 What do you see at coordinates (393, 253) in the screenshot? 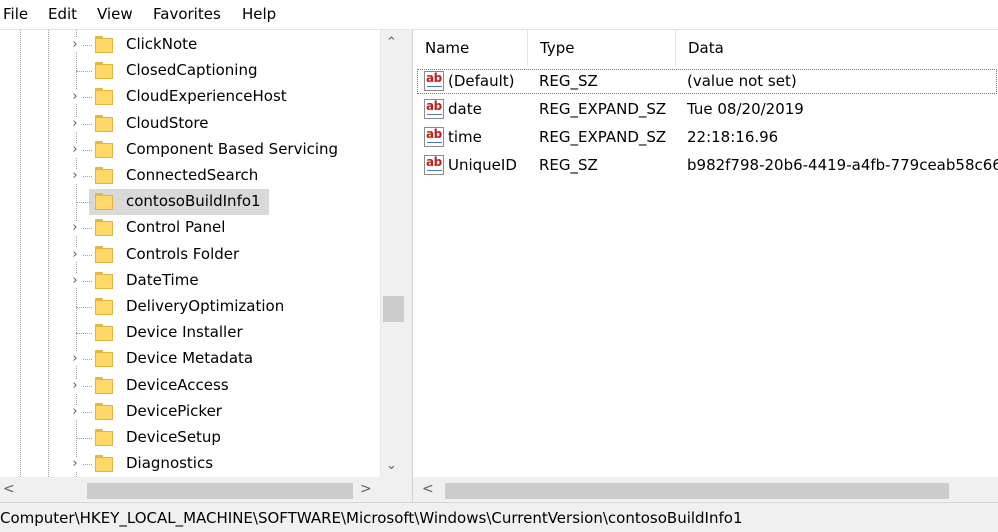
I see `tree-vertical-scrollbar: ⌃ ⌄` at bounding box center [393, 253].